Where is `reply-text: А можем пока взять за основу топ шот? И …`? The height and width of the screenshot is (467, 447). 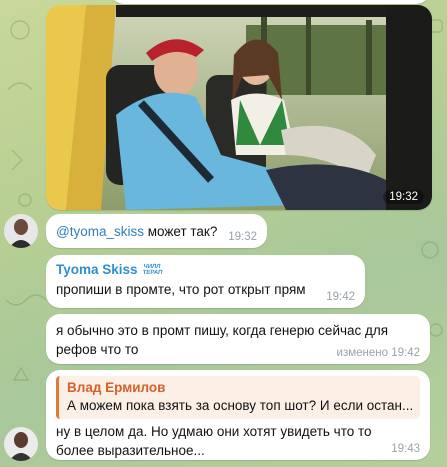 reply-text: А можем пока взять за основу топ шот? И … is located at coordinates (239, 405).